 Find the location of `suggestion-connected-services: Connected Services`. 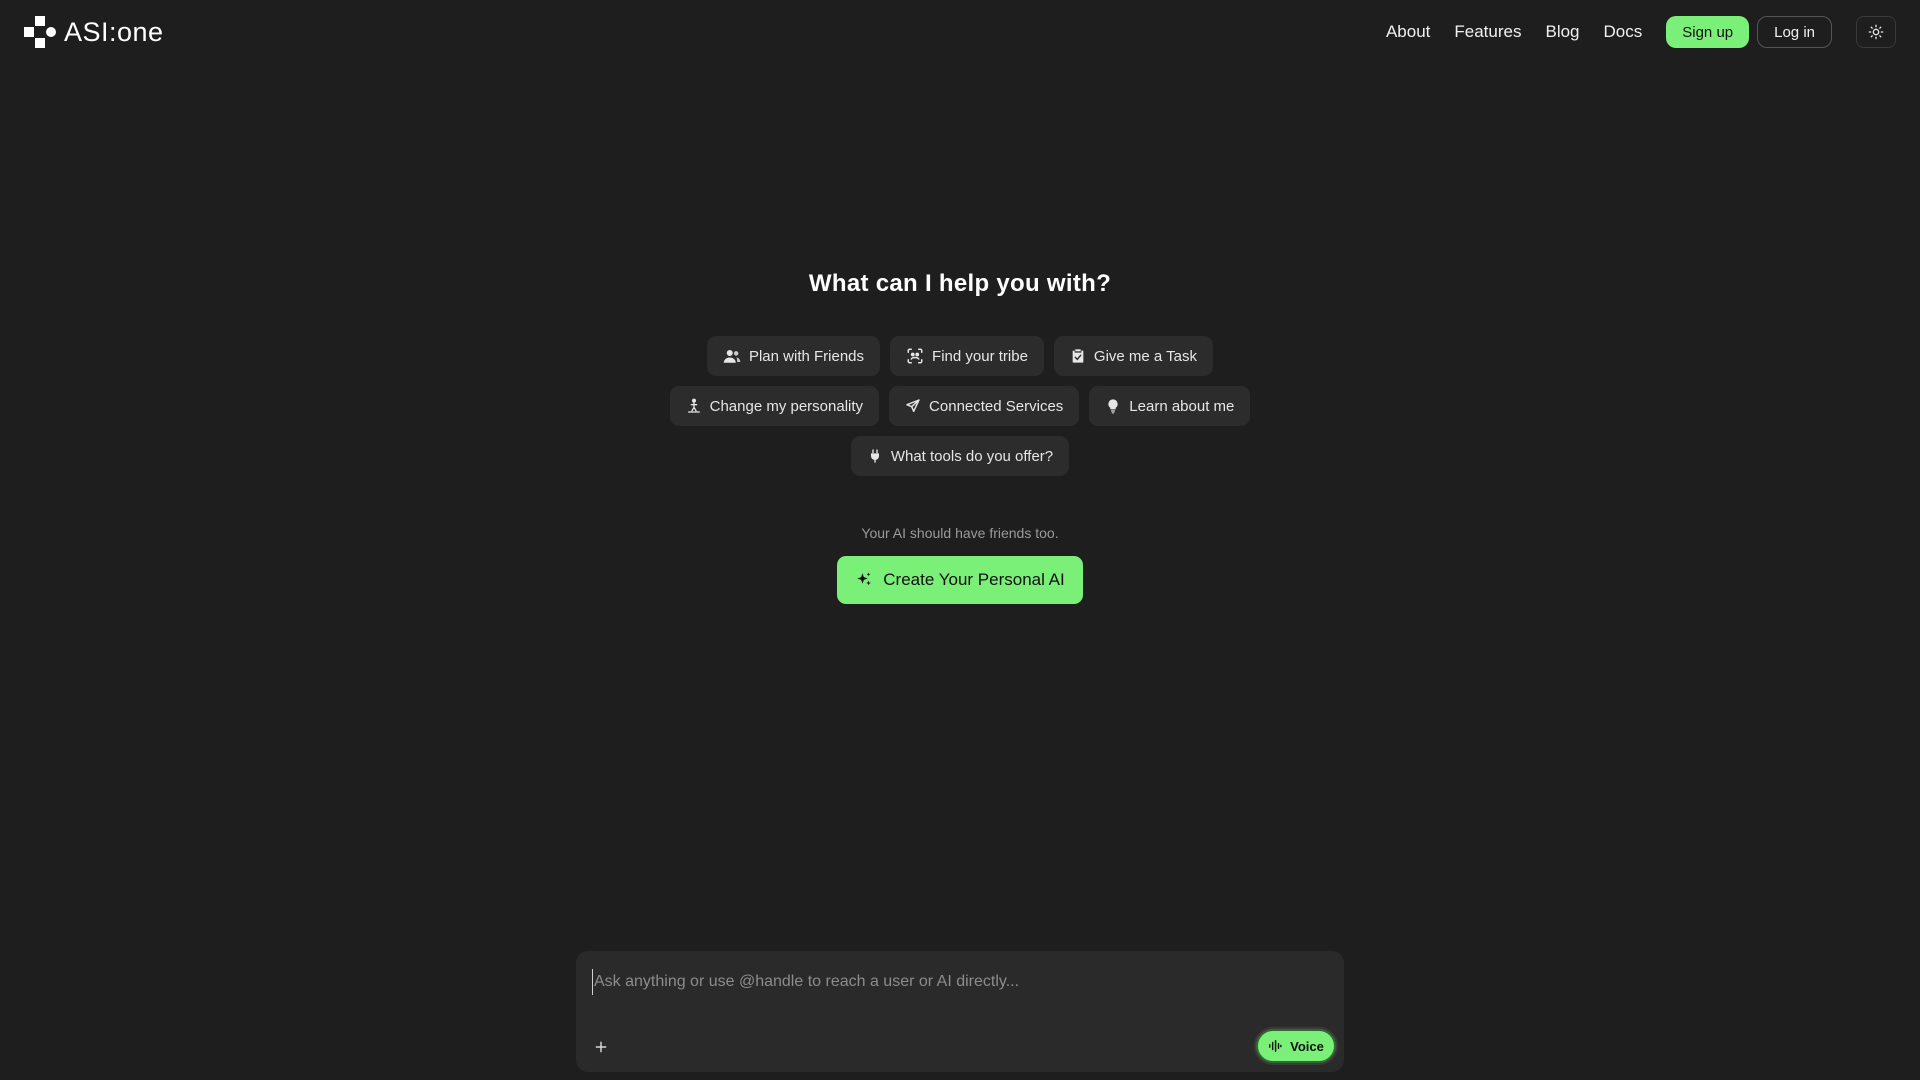

suggestion-connected-services: Connected Services is located at coordinates (984, 406).